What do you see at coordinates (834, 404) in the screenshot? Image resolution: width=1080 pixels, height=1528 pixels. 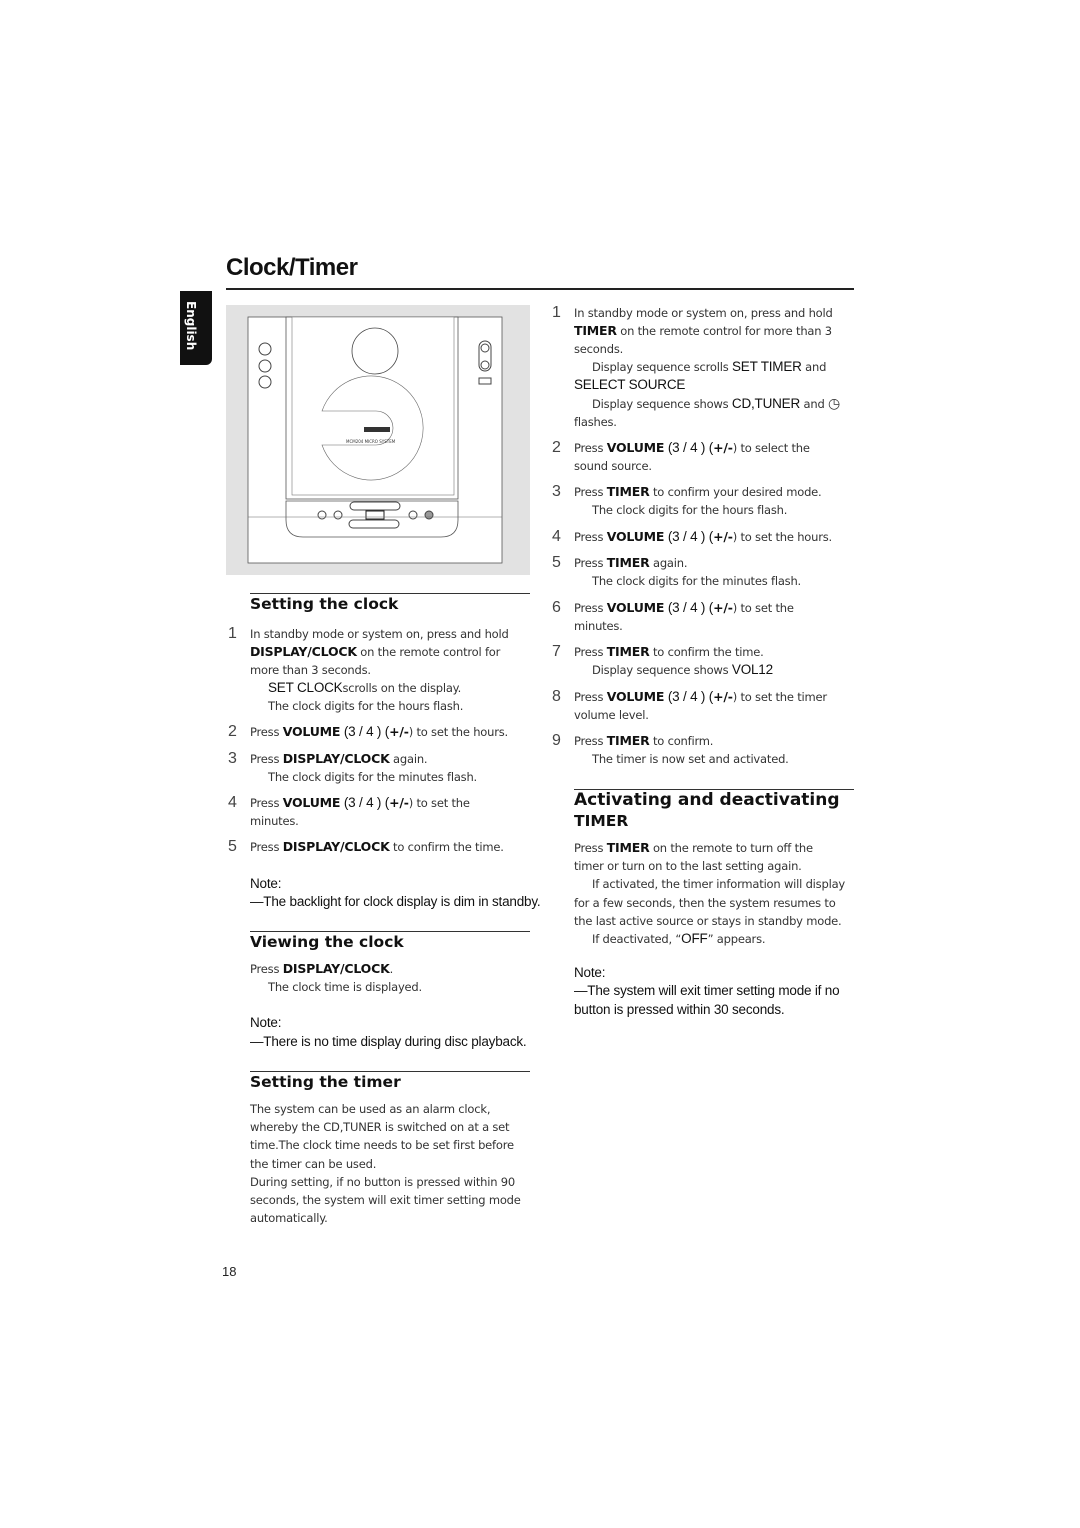 I see `timer-icon: ◷` at bounding box center [834, 404].